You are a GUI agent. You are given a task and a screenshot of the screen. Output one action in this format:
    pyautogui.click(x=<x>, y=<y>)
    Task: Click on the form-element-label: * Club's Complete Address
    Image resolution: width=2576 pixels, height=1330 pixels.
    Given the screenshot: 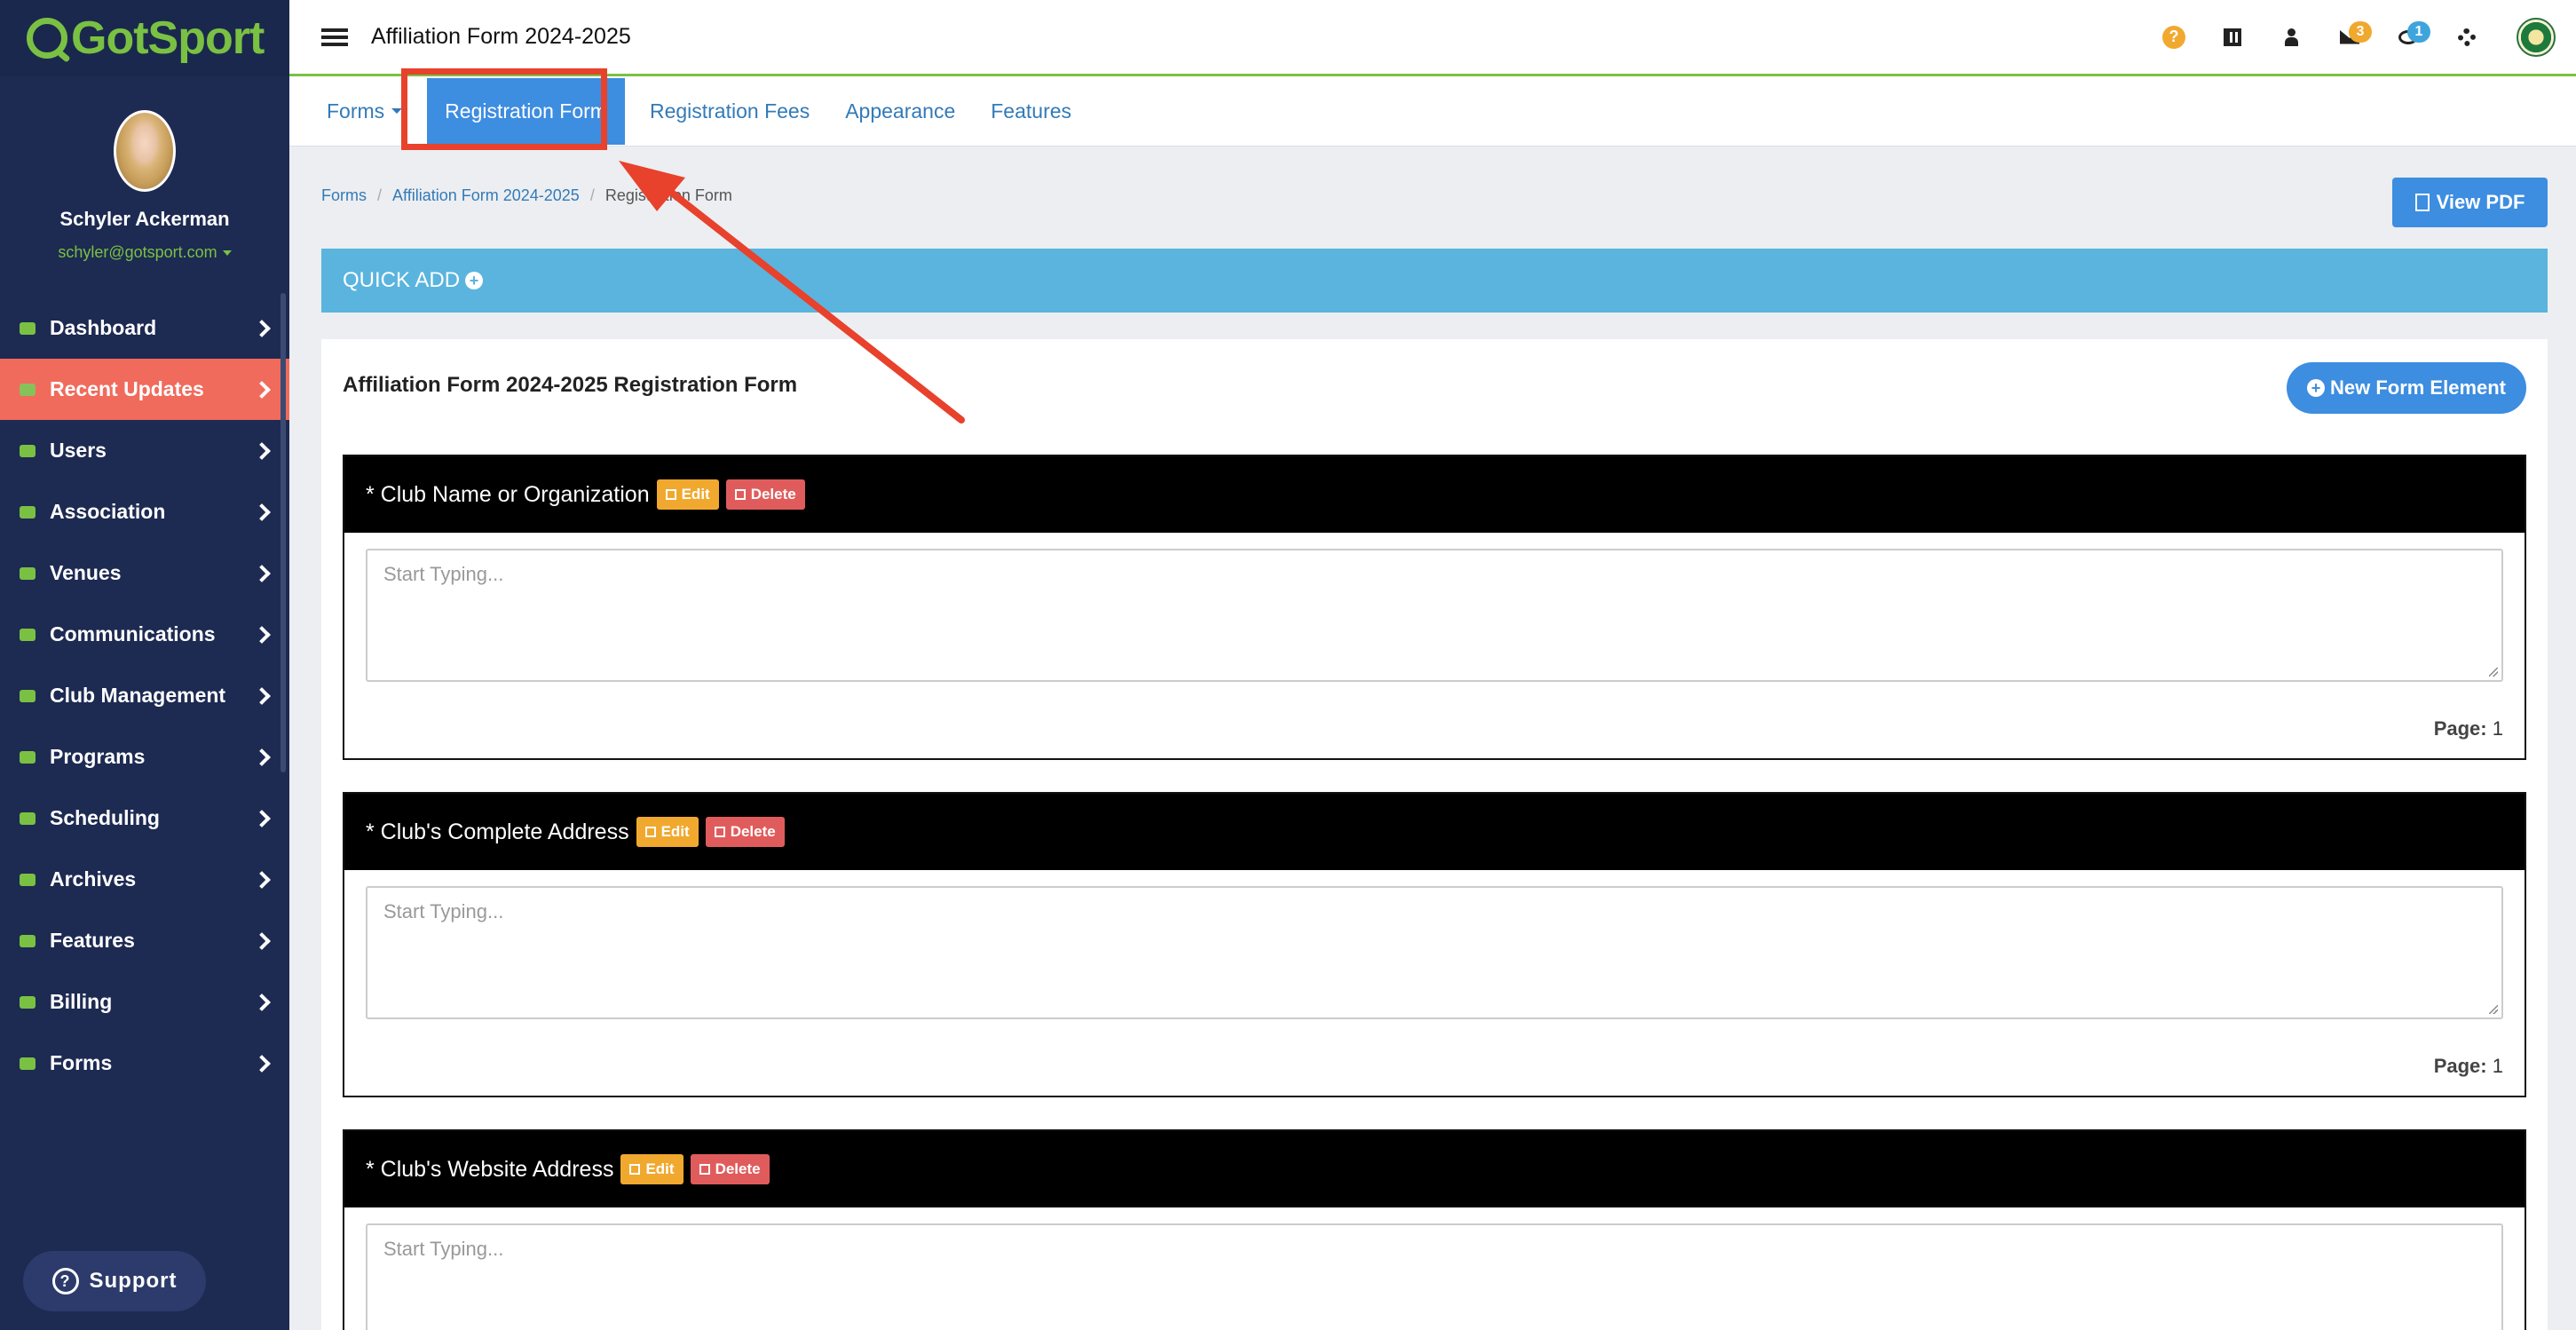 What is the action you would take?
    pyautogui.click(x=497, y=831)
    